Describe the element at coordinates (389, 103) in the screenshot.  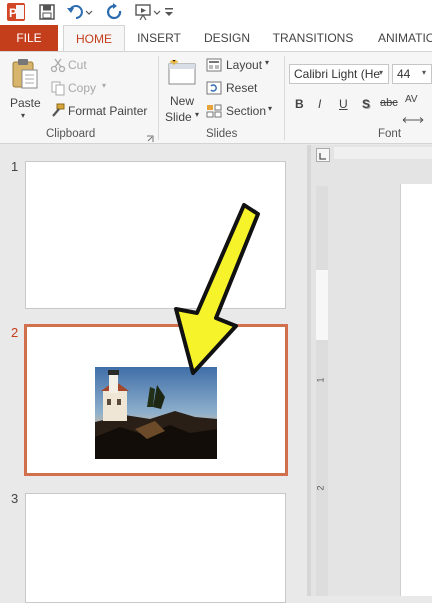
I see `strikethrough-button: abc` at that location.